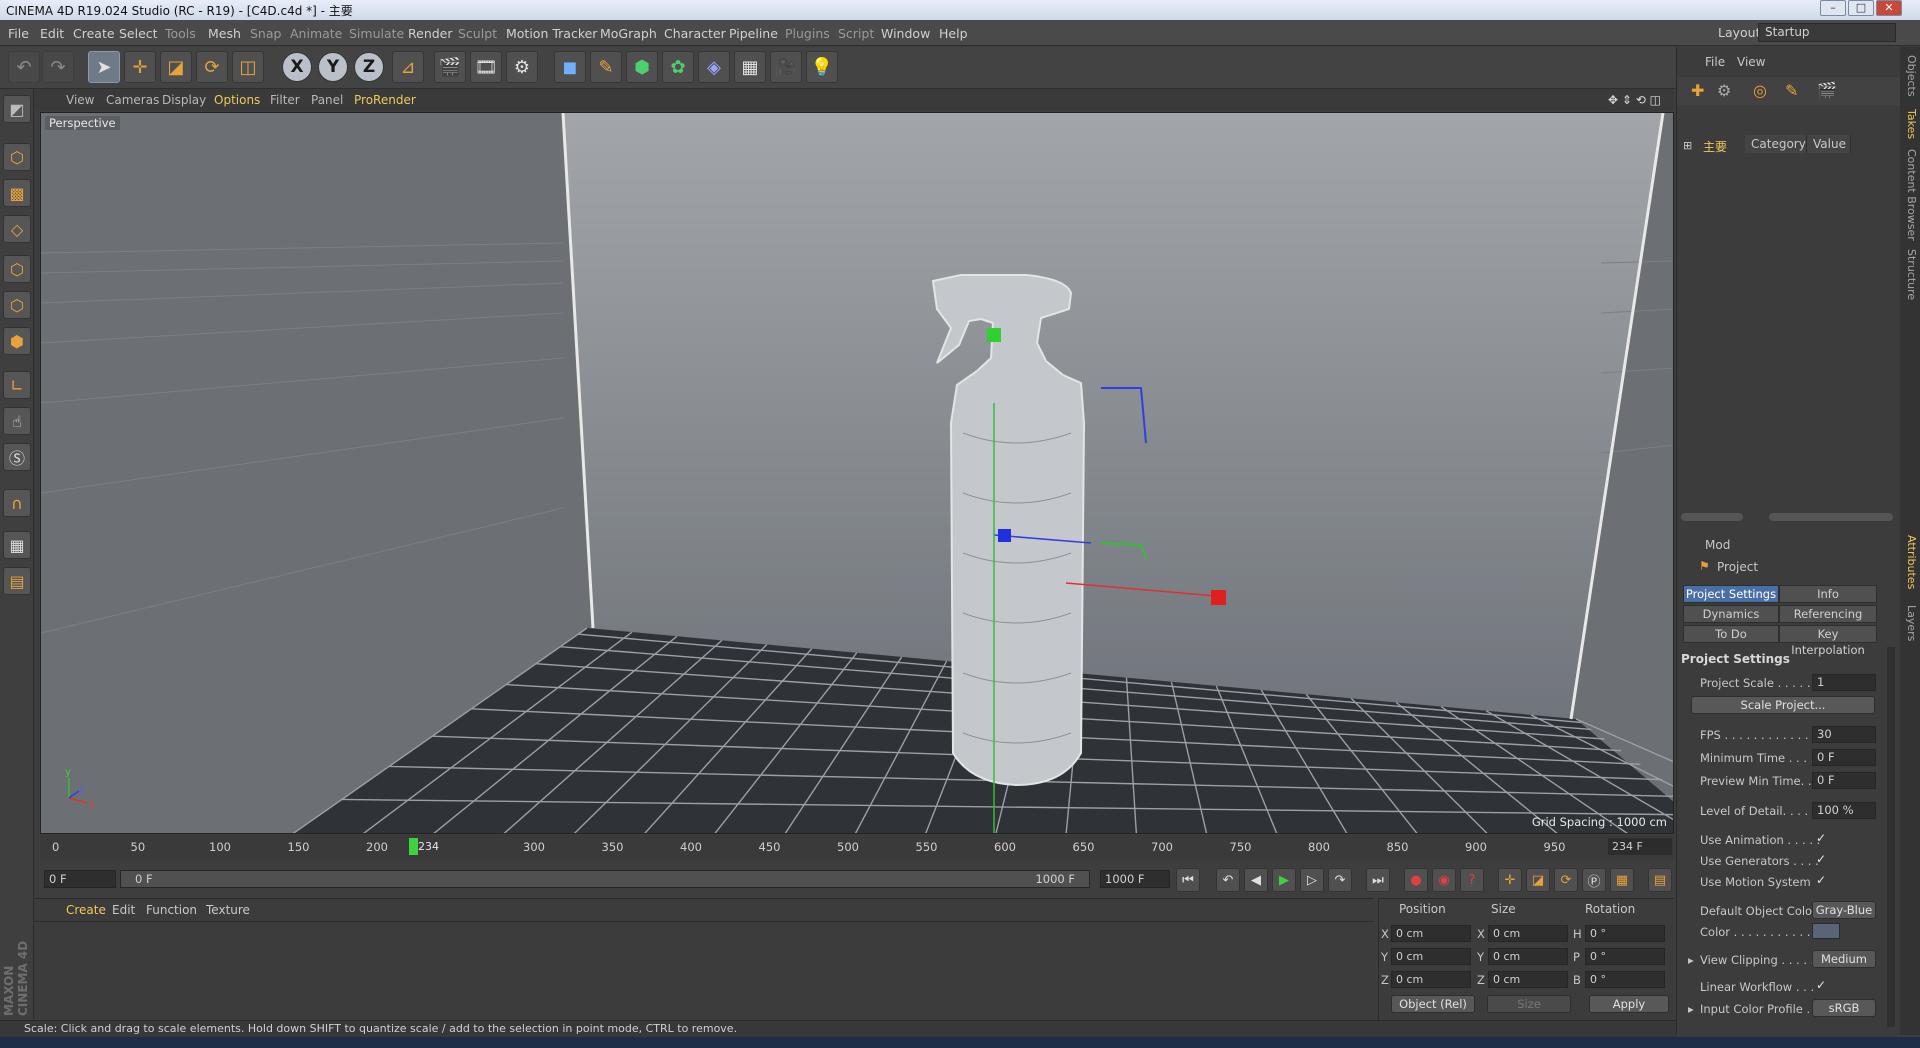 The width and height of the screenshot is (1920, 1048). What do you see at coordinates (570, 67) in the screenshot?
I see `cube-icon: ◼` at bounding box center [570, 67].